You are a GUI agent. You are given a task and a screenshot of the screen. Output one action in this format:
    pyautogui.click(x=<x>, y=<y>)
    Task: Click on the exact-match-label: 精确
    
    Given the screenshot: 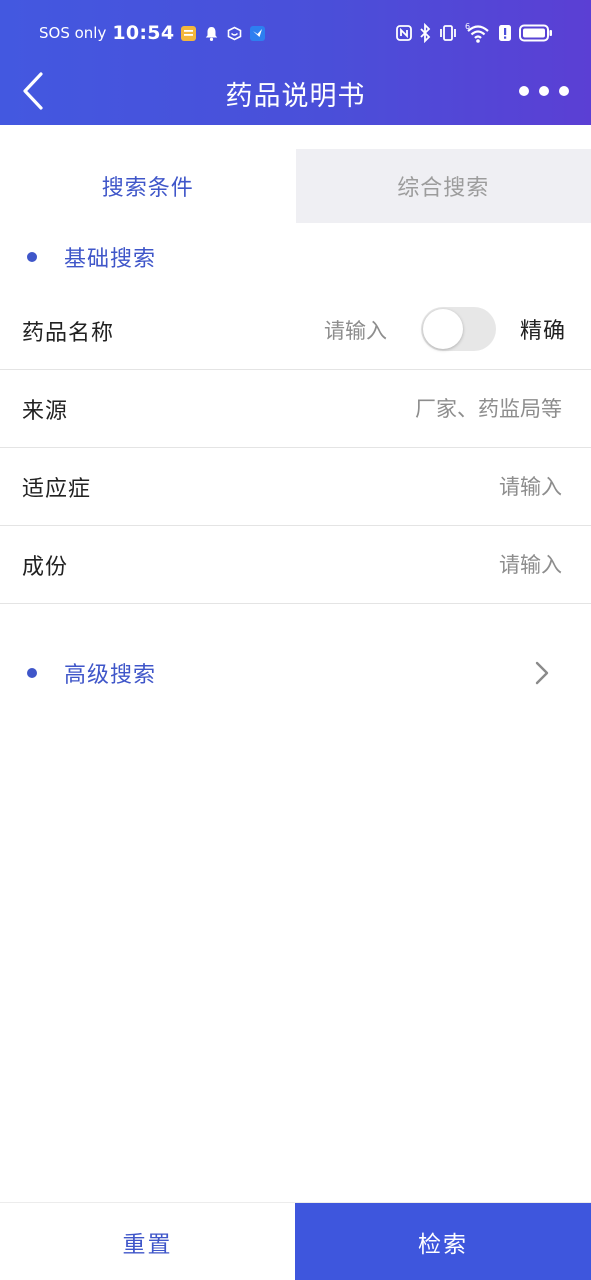 What is the action you would take?
    pyautogui.click(x=542, y=331)
    